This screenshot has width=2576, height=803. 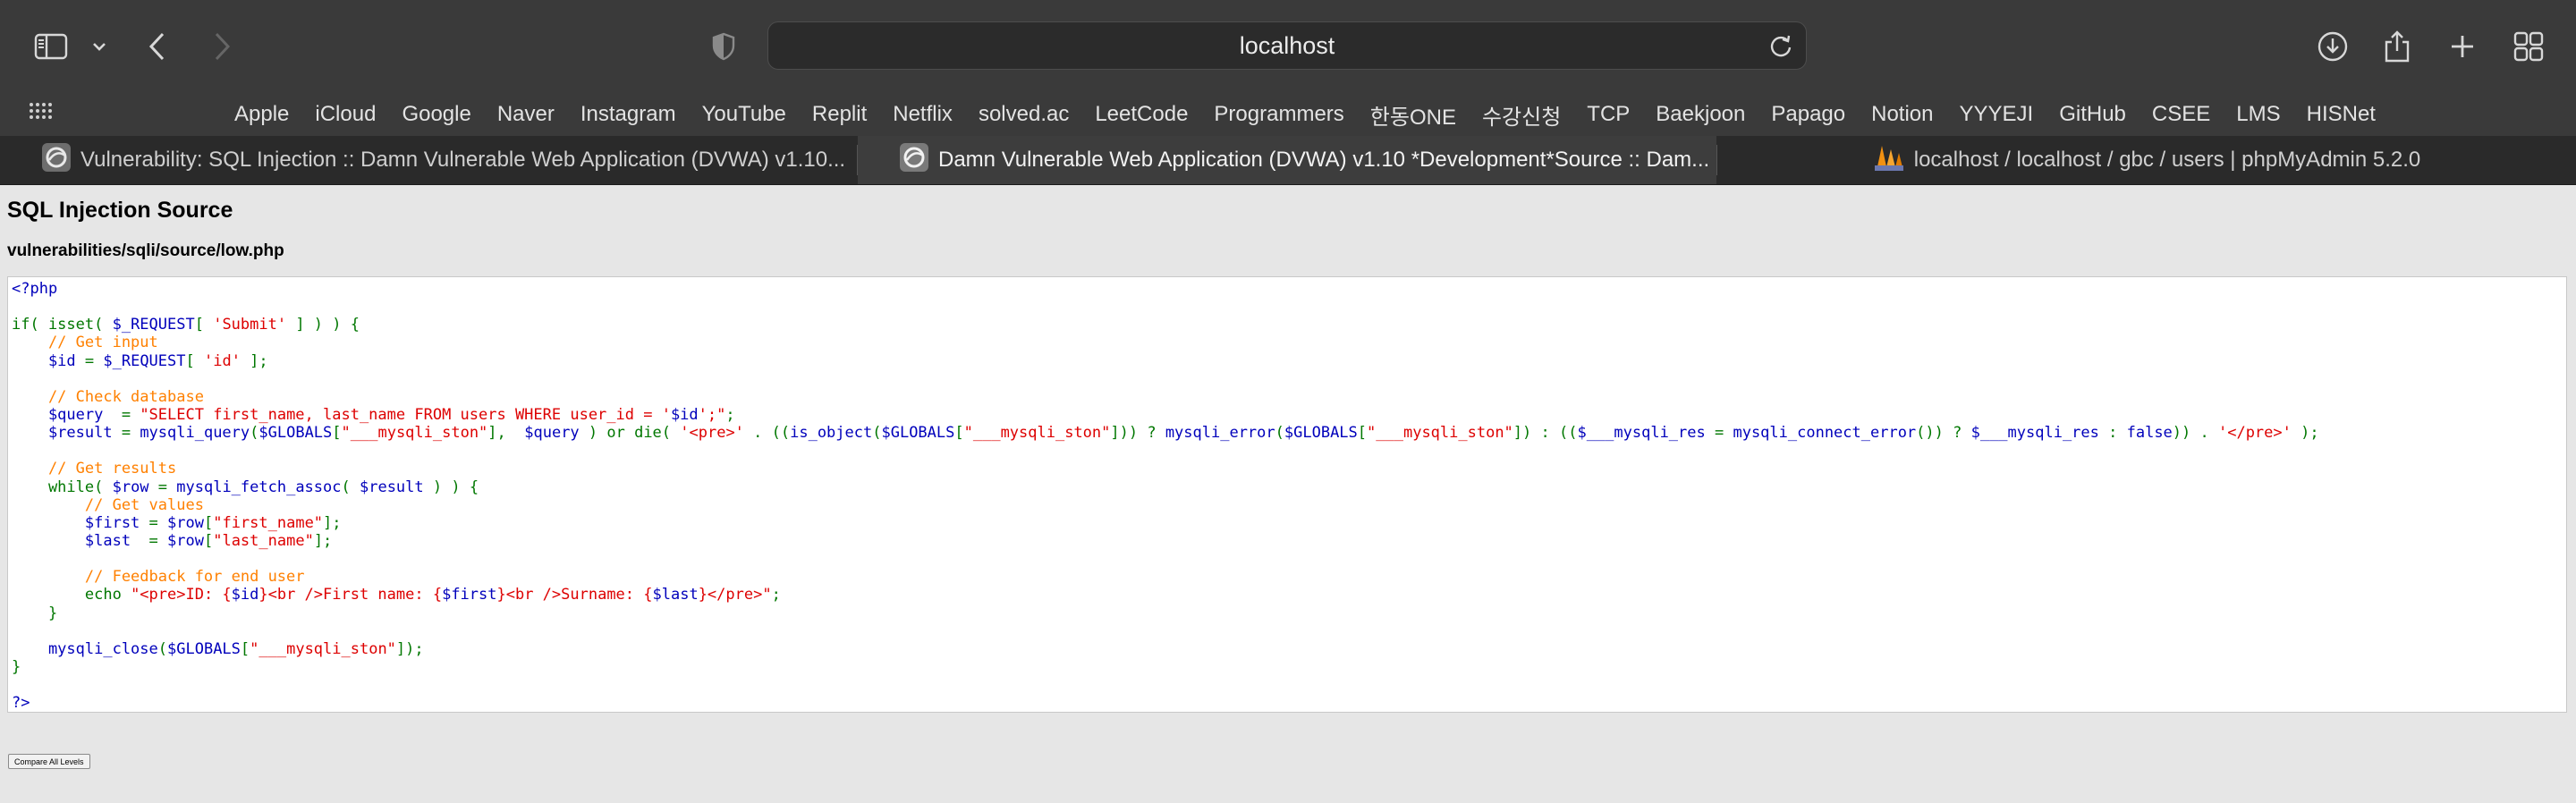 I want to click on code-line: $id = $_REQUEST[ 'id' ];, so click(x=1287, y=361).